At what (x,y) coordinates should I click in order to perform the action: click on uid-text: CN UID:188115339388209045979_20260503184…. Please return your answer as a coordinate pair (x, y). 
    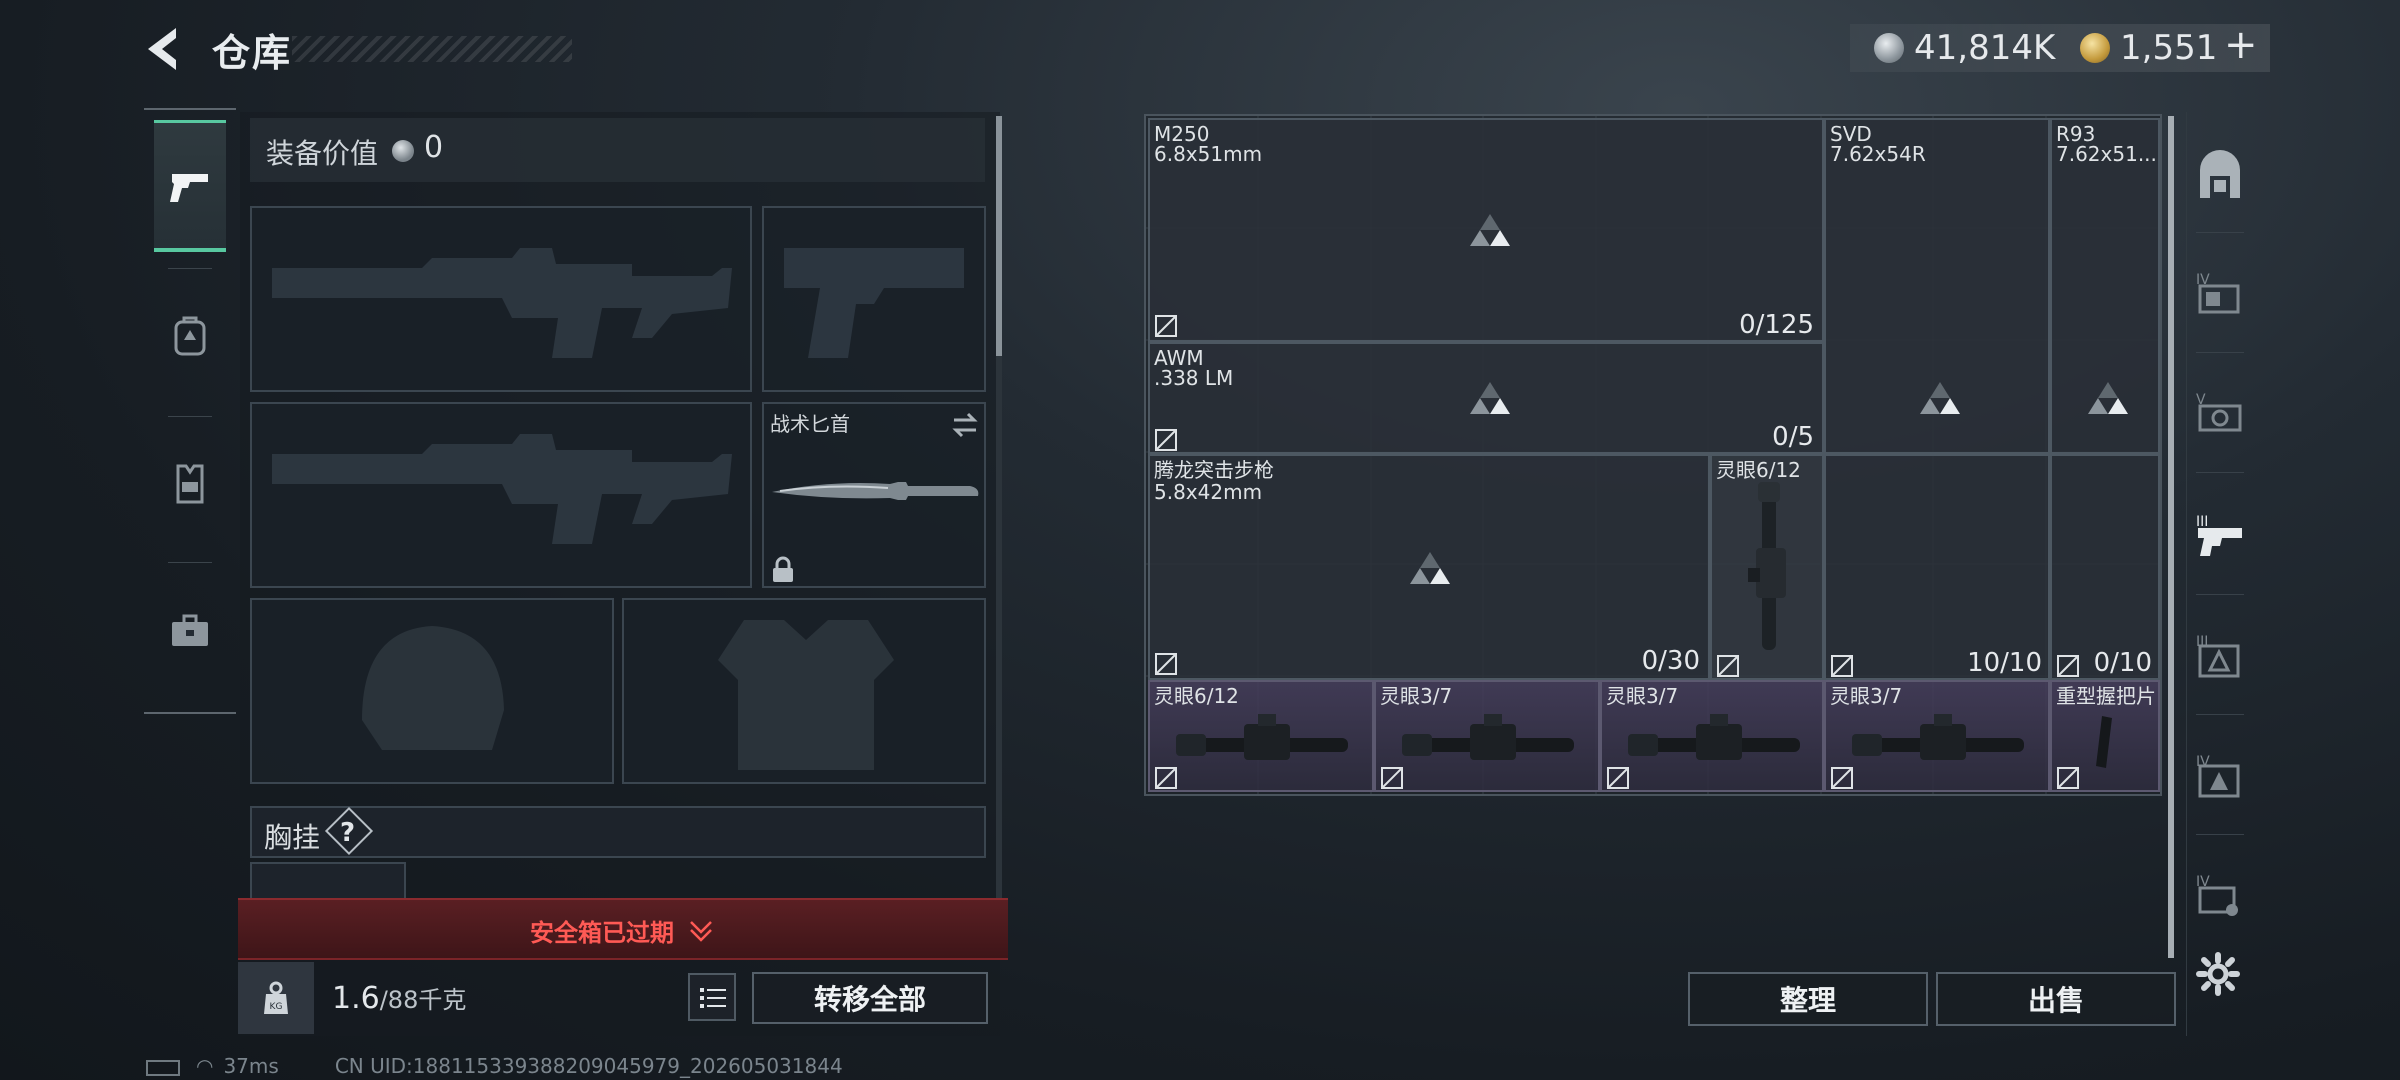
    Looking at the image, I should click on (588, 1066).